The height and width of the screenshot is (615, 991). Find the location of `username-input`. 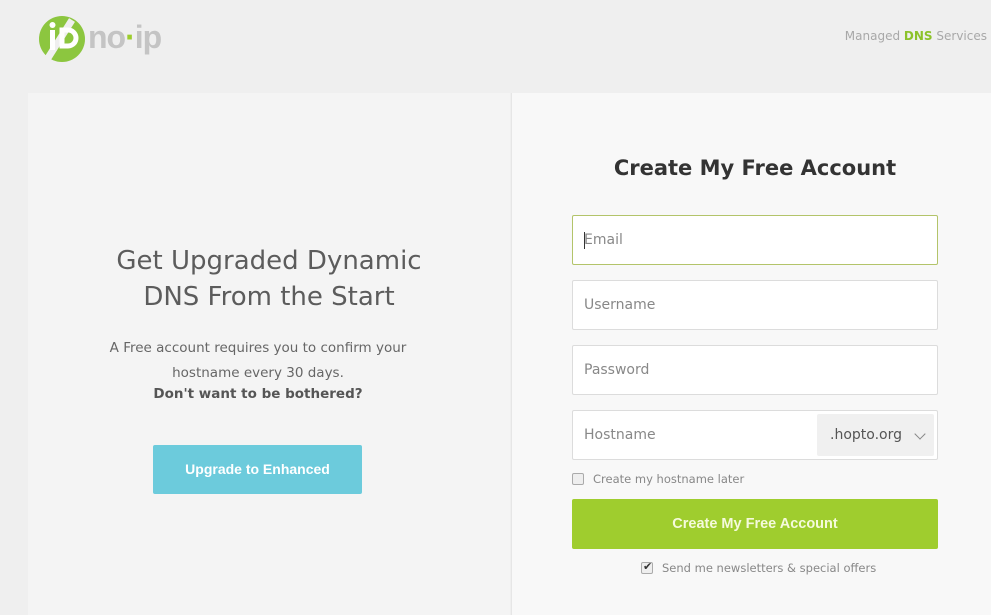

username-input is located at coordinates (755, 305).